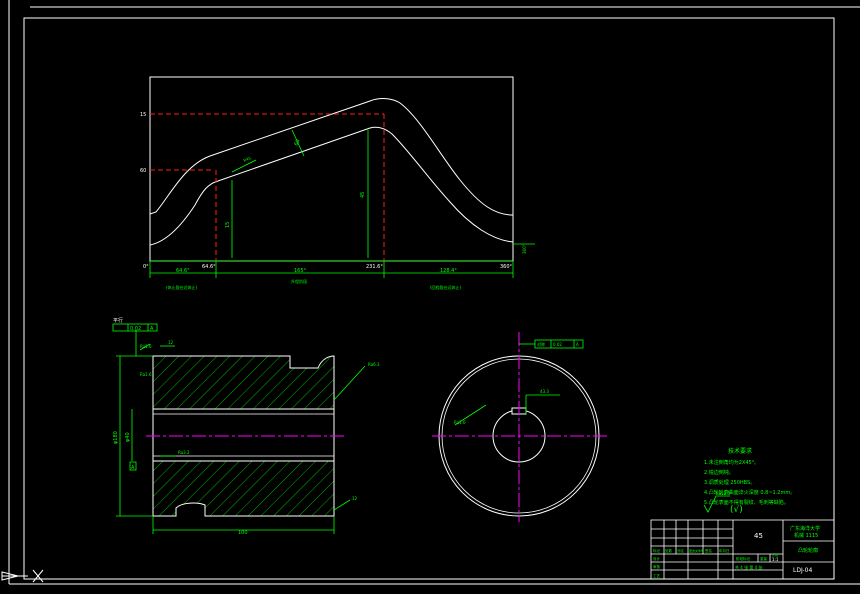  I want to click on tb-col-1: 处数, so click(669, 550).